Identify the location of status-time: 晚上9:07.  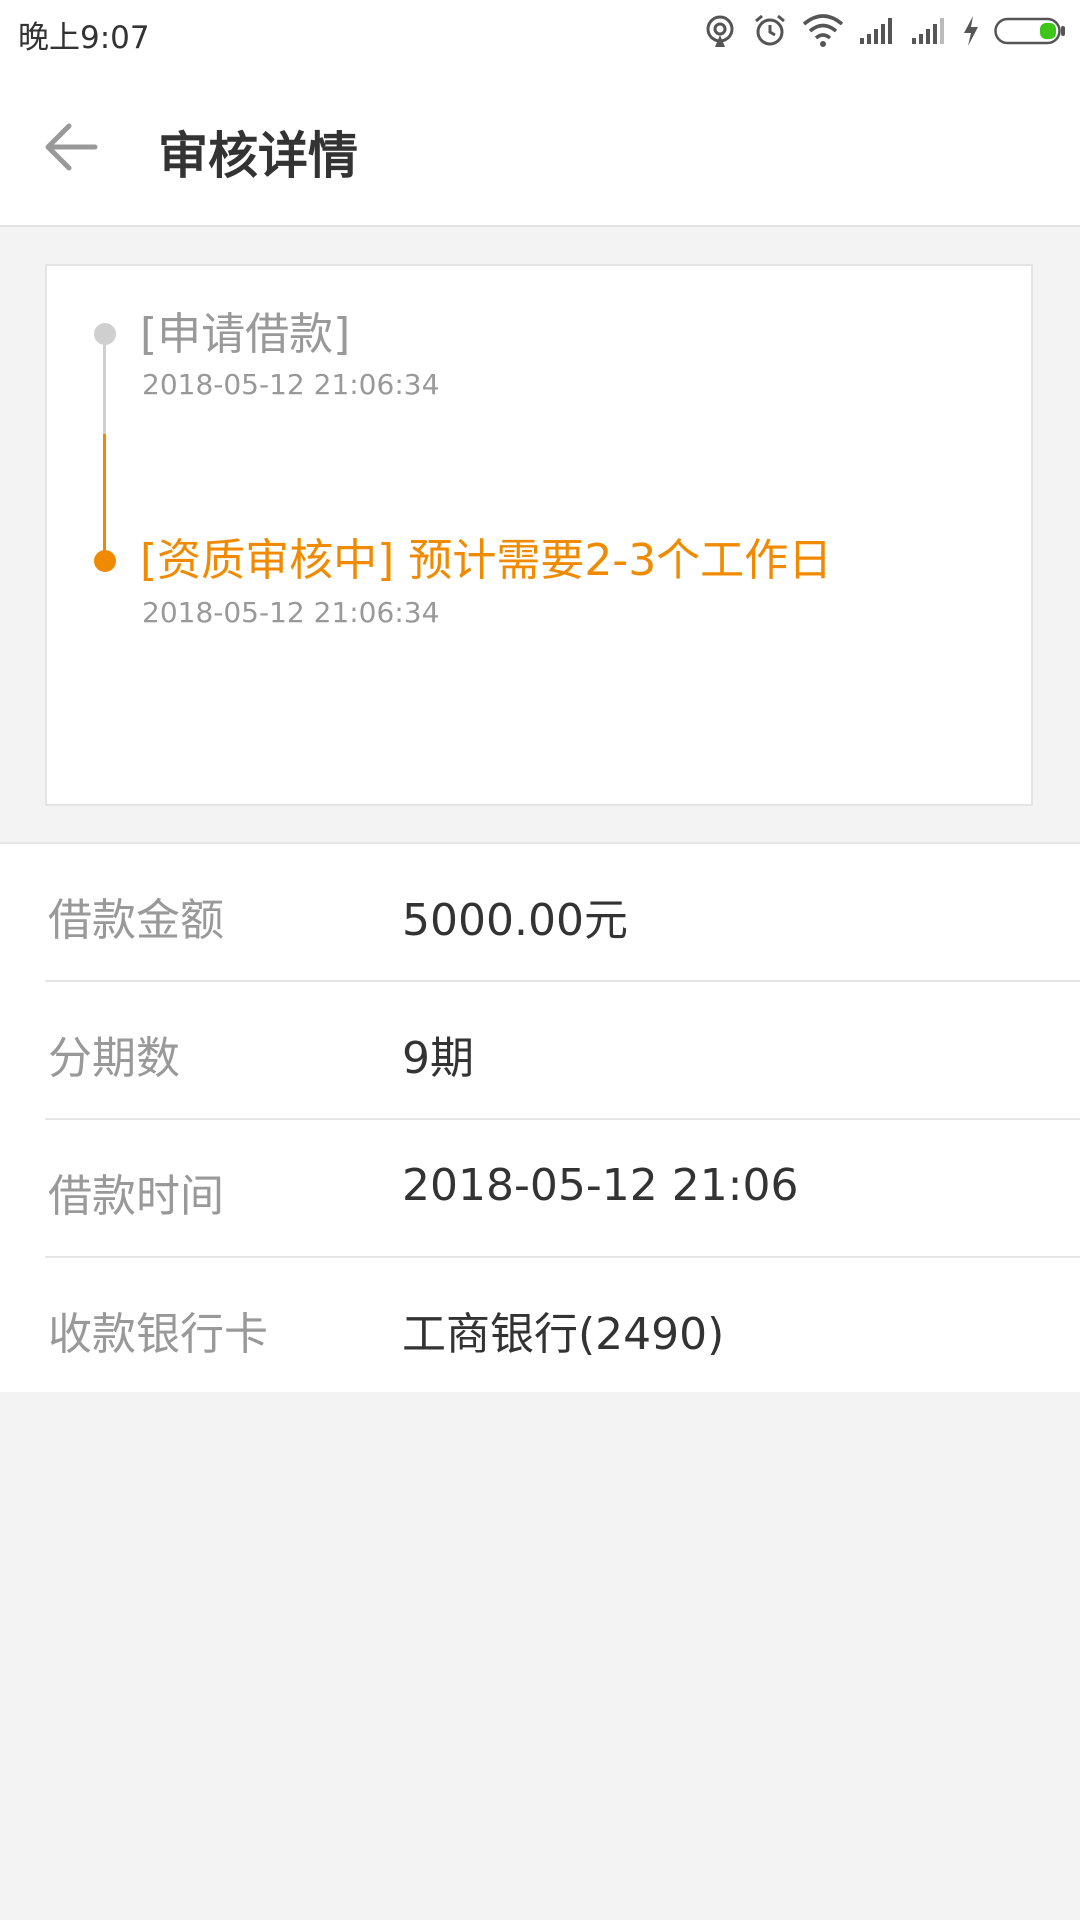
(84, 38).